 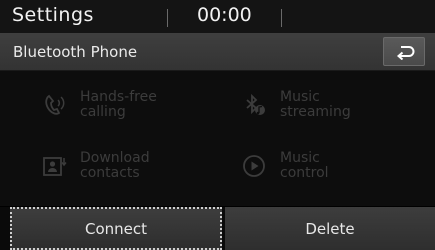 I want to click on feature-hands-free-calling: Hands-free calling, so click(x=98, y=105).